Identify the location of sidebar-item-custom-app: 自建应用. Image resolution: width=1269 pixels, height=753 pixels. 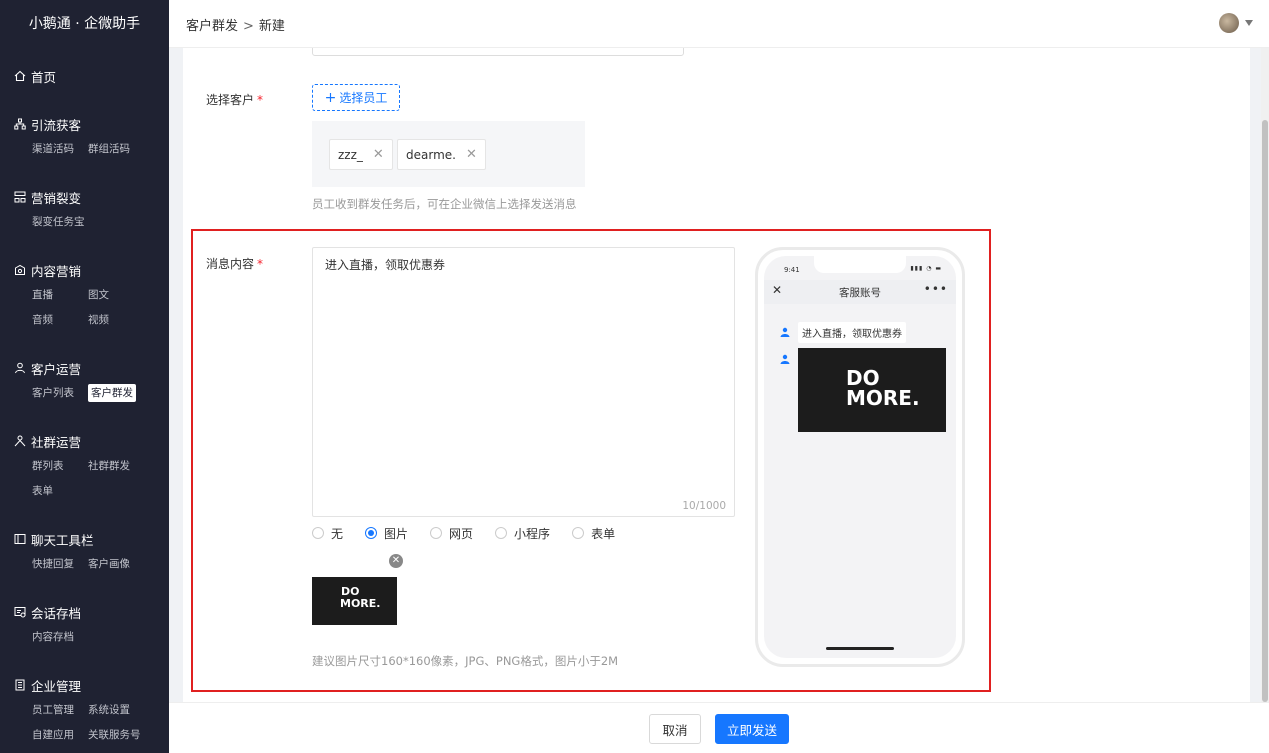
(60, 735).